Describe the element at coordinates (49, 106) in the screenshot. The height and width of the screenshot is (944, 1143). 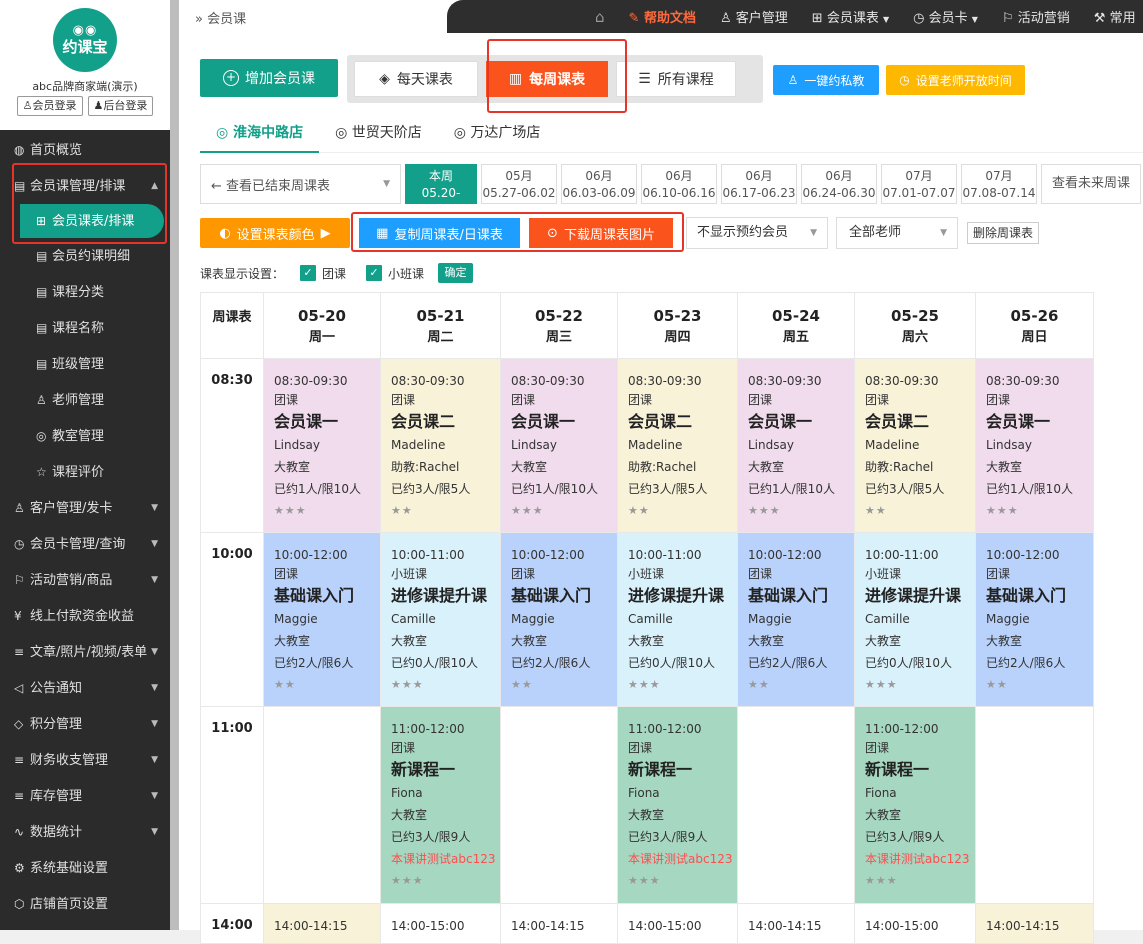
I see `member-login-button: ♙会员登录` at that location.